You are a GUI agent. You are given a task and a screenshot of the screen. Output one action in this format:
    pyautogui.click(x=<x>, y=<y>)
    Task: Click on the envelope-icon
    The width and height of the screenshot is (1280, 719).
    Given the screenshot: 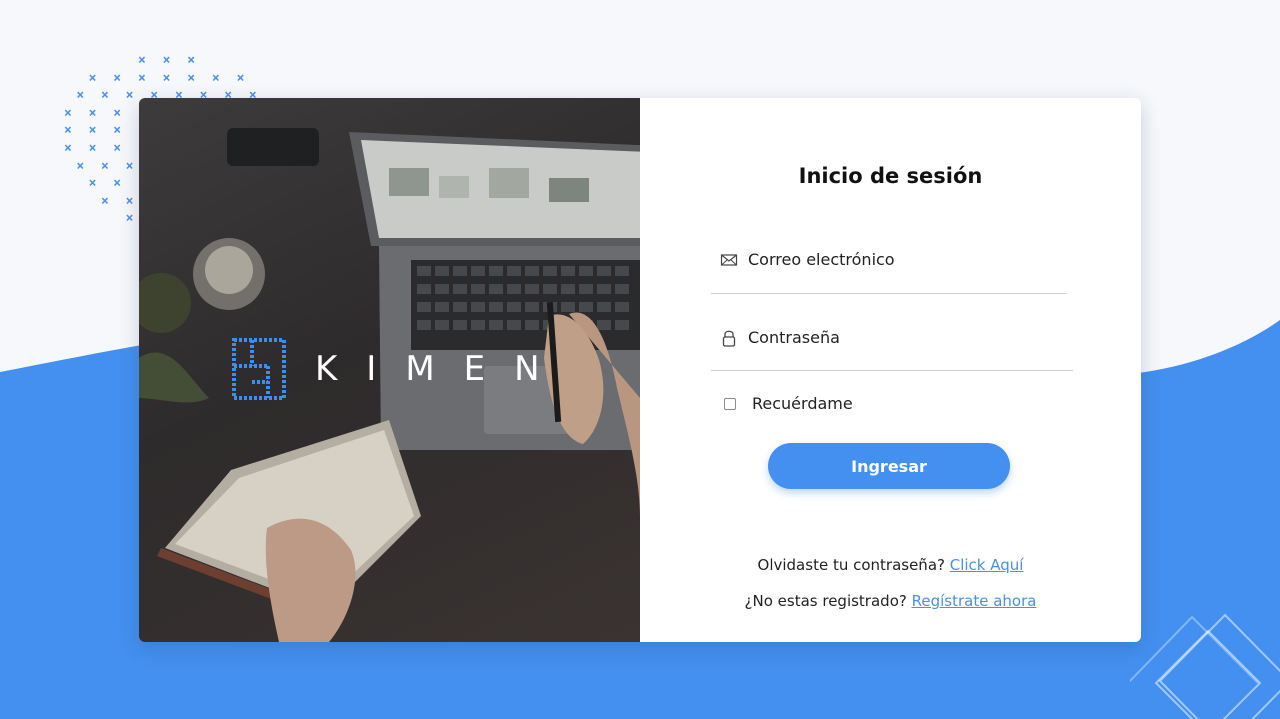 What is the action you would take?
    pyautogui.click(x=729, y=260)
    